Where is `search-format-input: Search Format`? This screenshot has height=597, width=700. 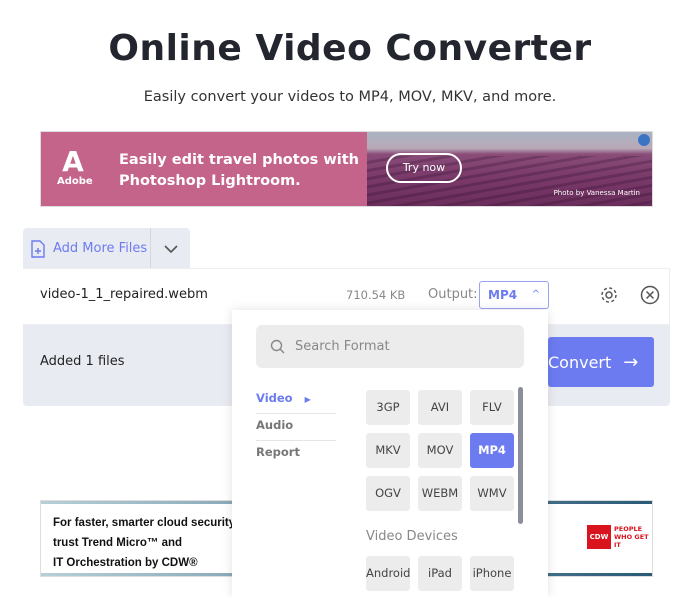
search-format-input: Search Format is located at coordinates (390, 346).